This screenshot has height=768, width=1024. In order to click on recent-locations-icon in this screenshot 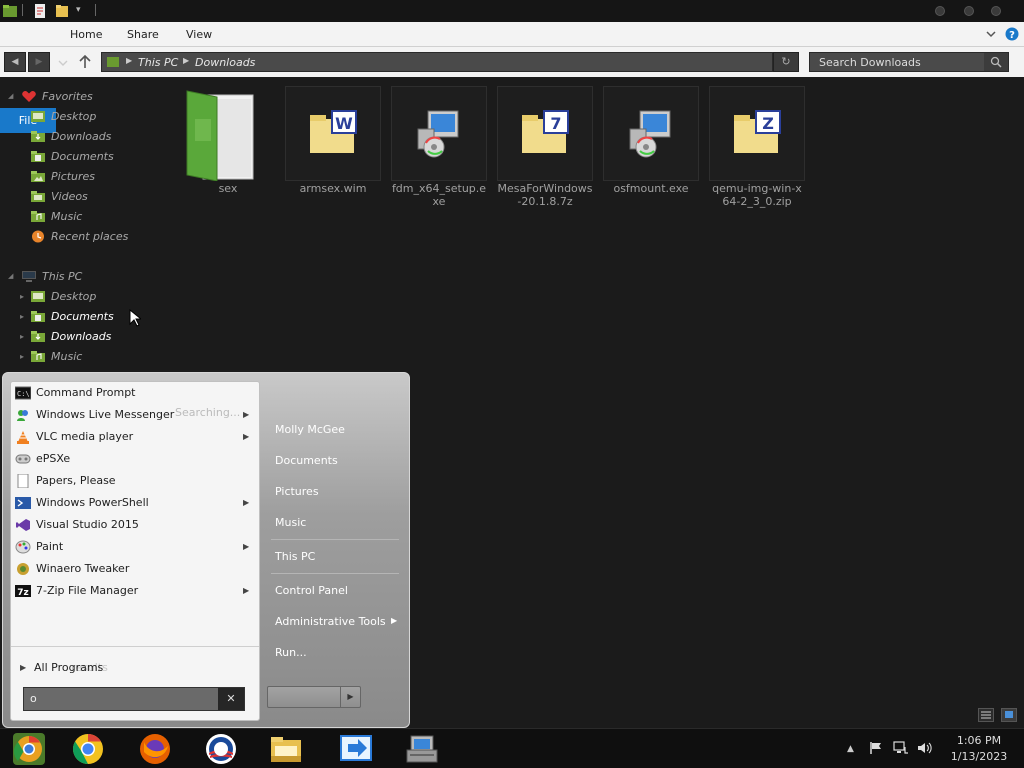, I will do `click(63, 63)`.